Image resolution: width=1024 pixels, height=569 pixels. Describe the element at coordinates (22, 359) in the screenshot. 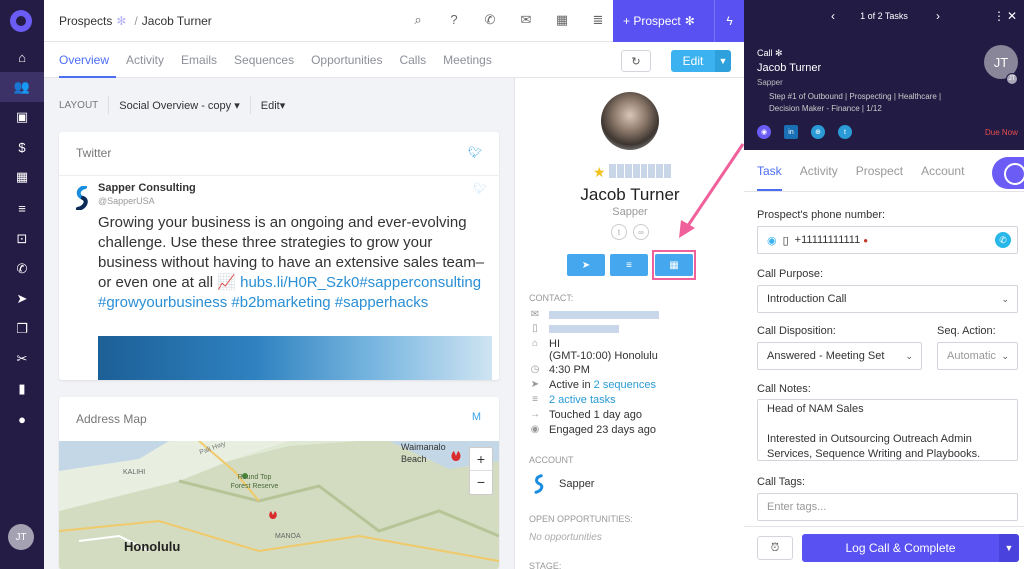

I see `scissors-icon: ✂` at that location.